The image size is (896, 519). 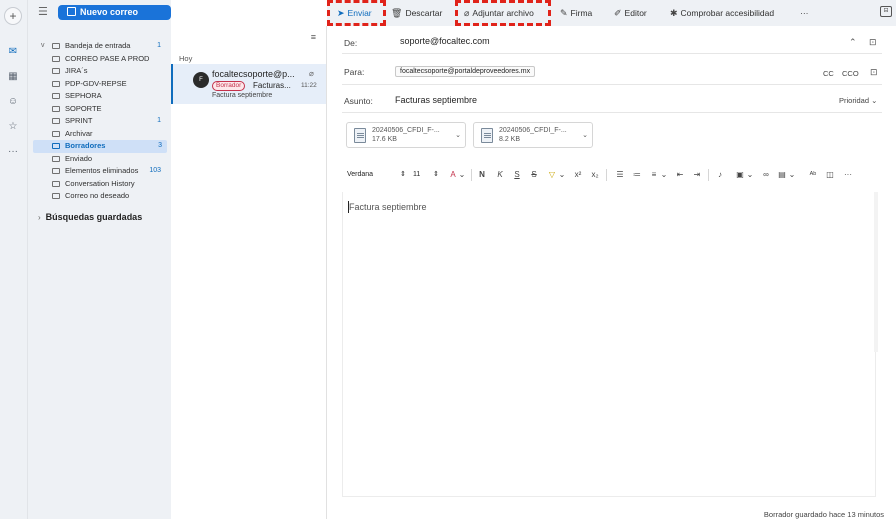 I want to click on message-preview: Factura septiembre, so click(x=242, y=95).